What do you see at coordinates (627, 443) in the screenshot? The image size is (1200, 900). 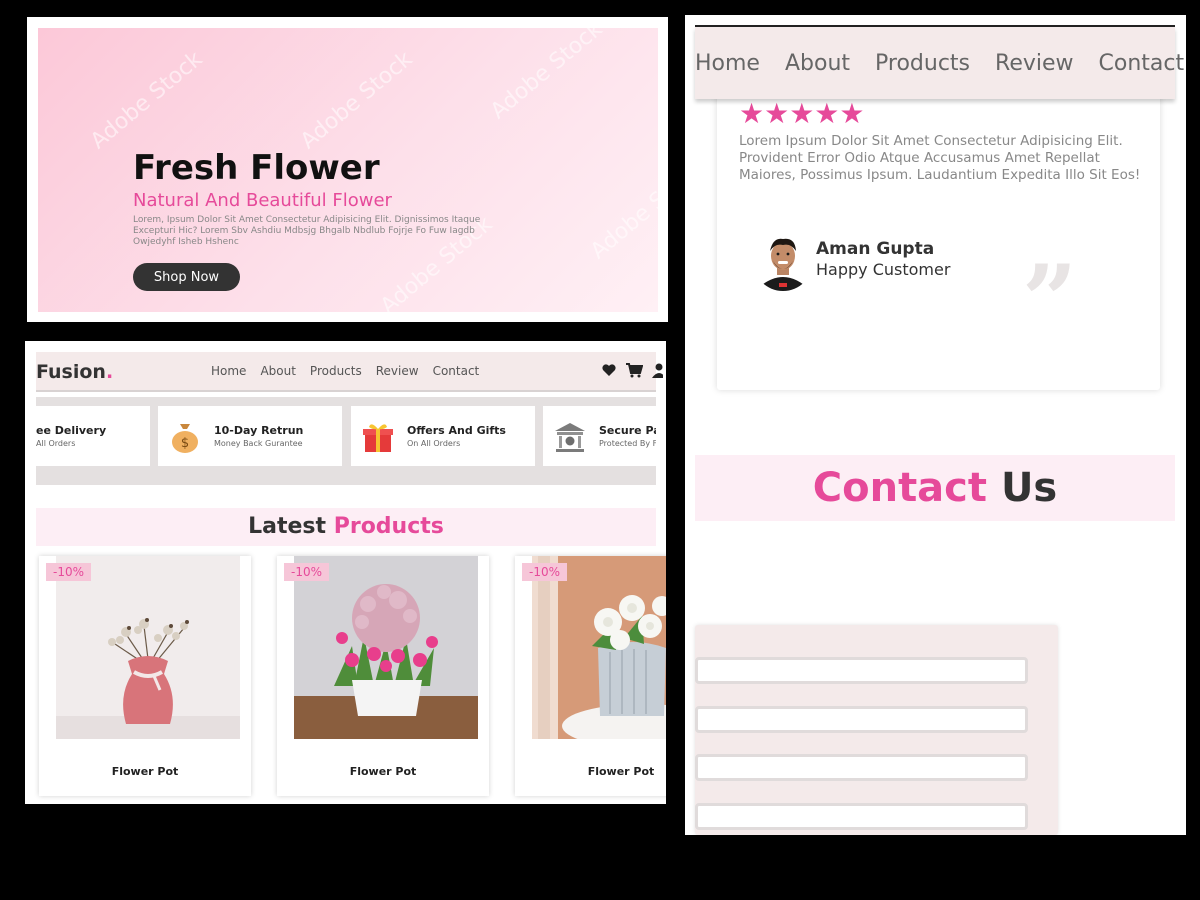 I see `feature-subtitle: Protected By F` at bounding box center [627, 443].